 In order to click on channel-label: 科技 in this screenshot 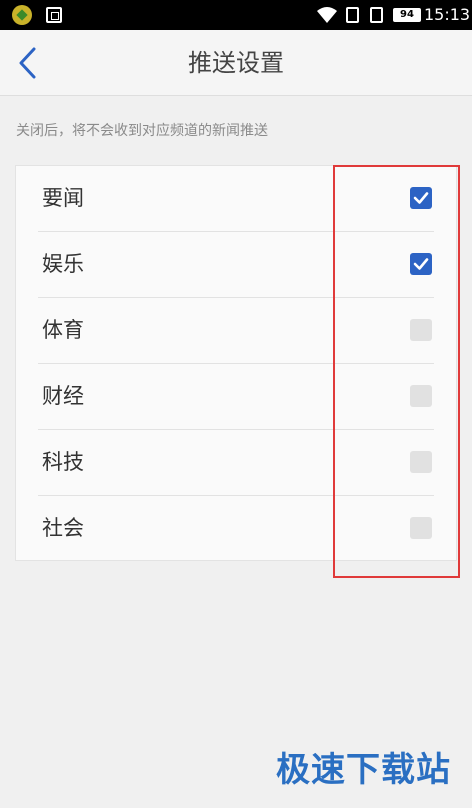, I will do `click(63, 462)`.